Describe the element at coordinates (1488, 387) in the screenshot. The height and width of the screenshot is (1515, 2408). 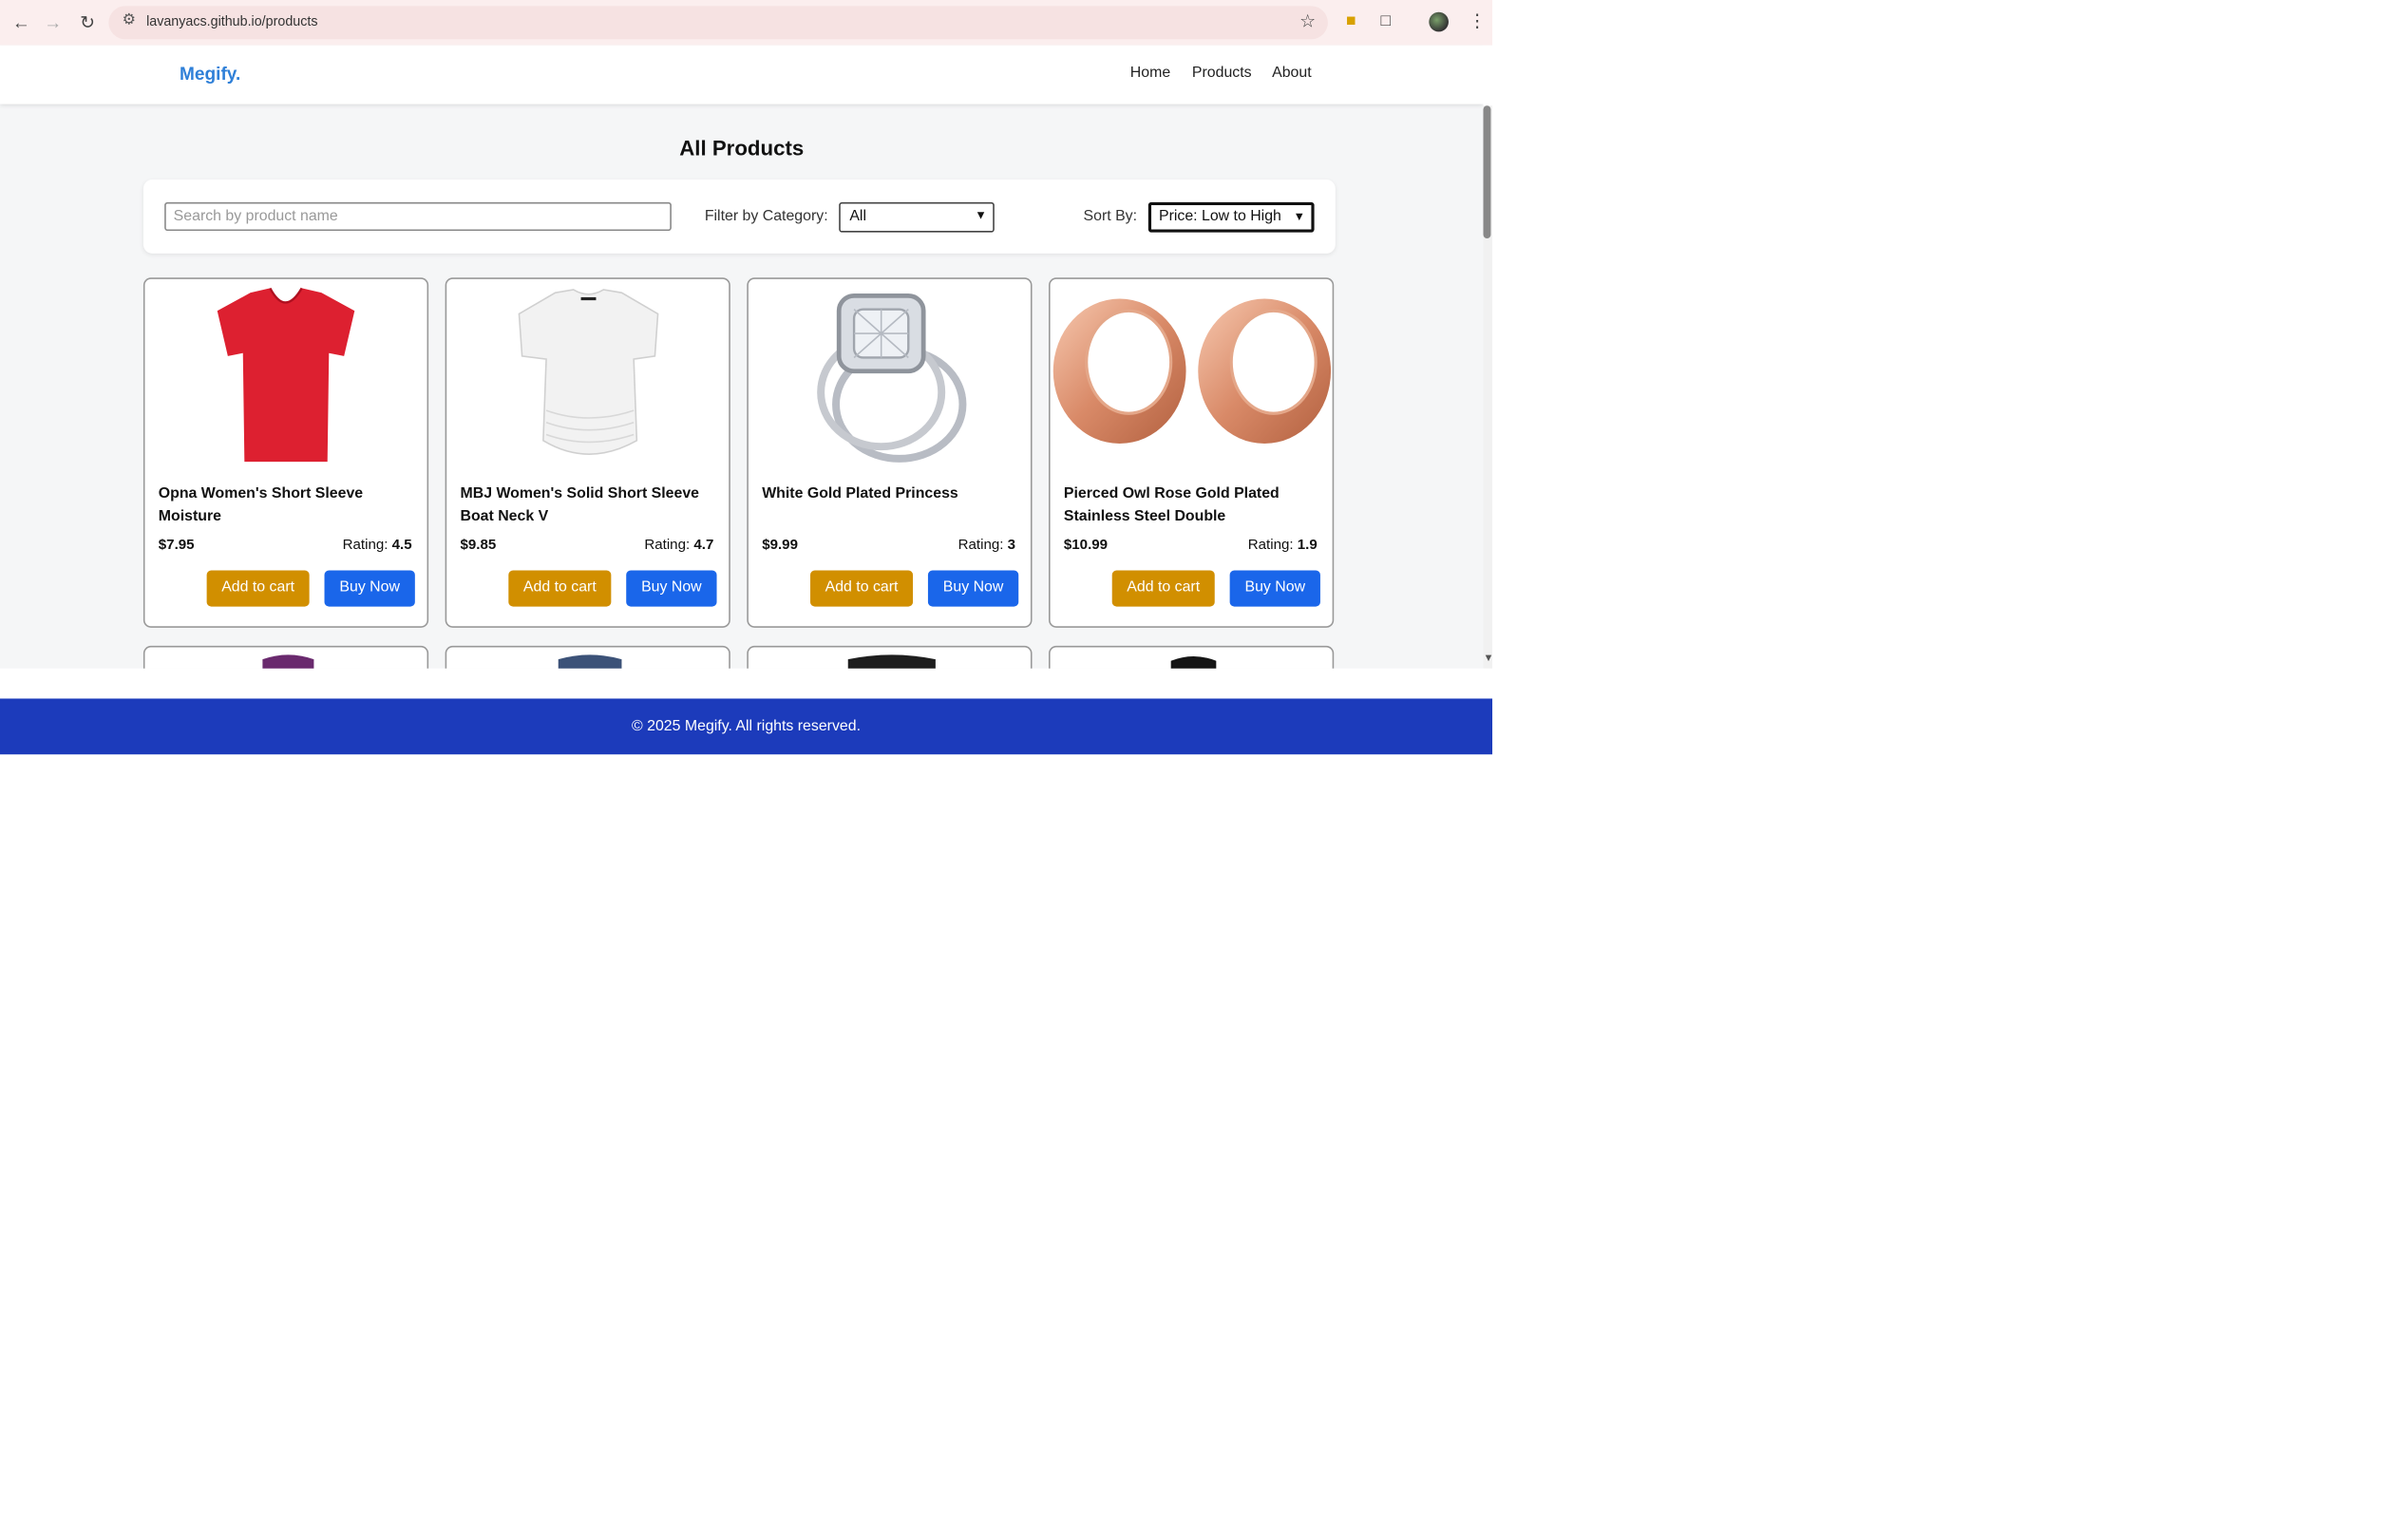
I see `page-scrollbar: ▼` at that location.